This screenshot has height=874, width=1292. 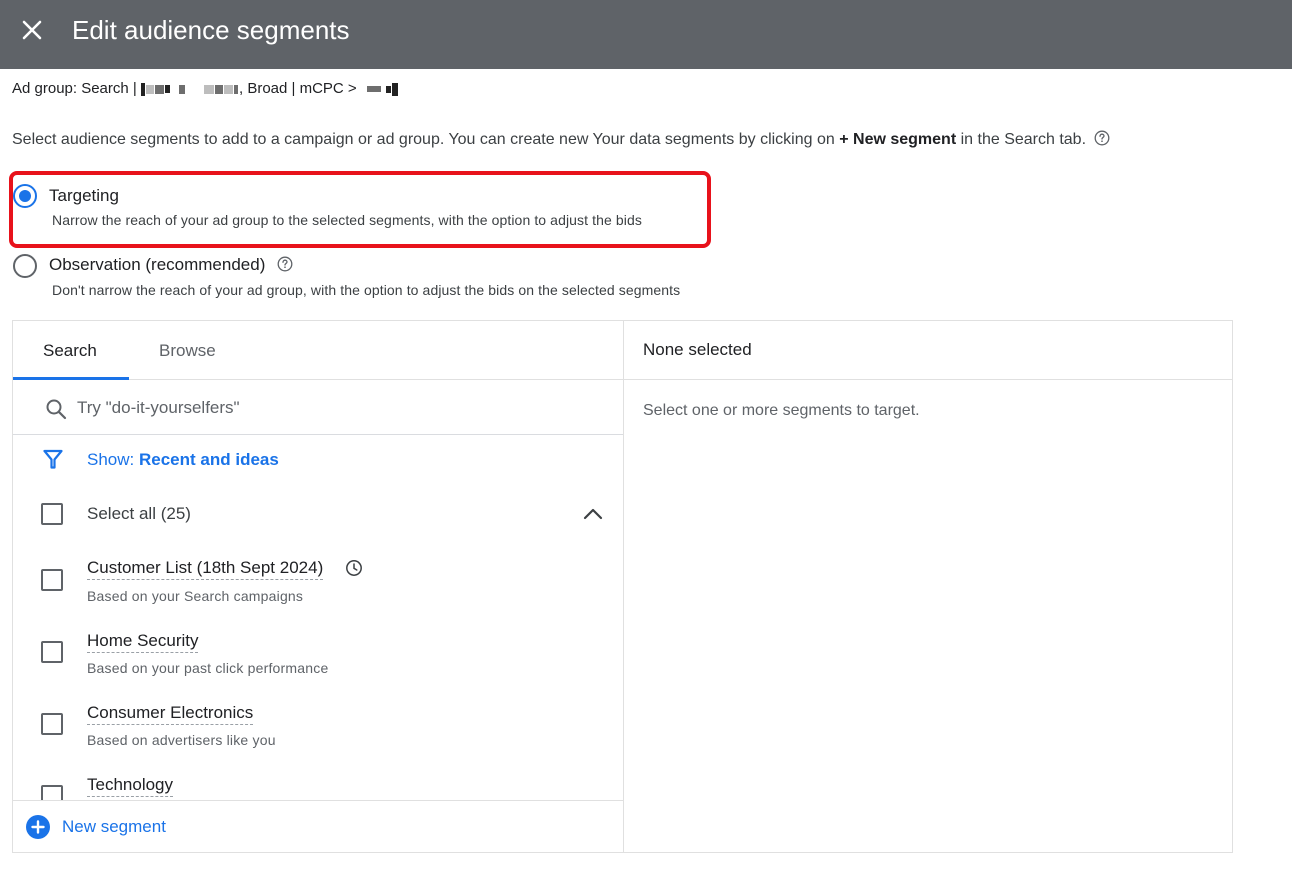 I want to click on ad-group-info: Ad group: Search | , Broad | mCPC >, so click(x=205, y=89).